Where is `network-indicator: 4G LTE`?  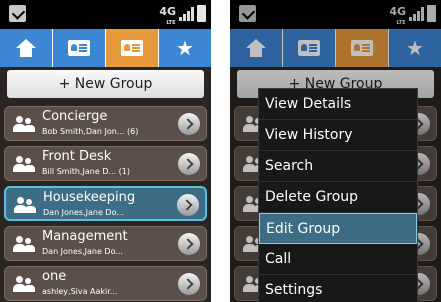
network-indicator: 4G LTE is located at coordinates (167, 15).